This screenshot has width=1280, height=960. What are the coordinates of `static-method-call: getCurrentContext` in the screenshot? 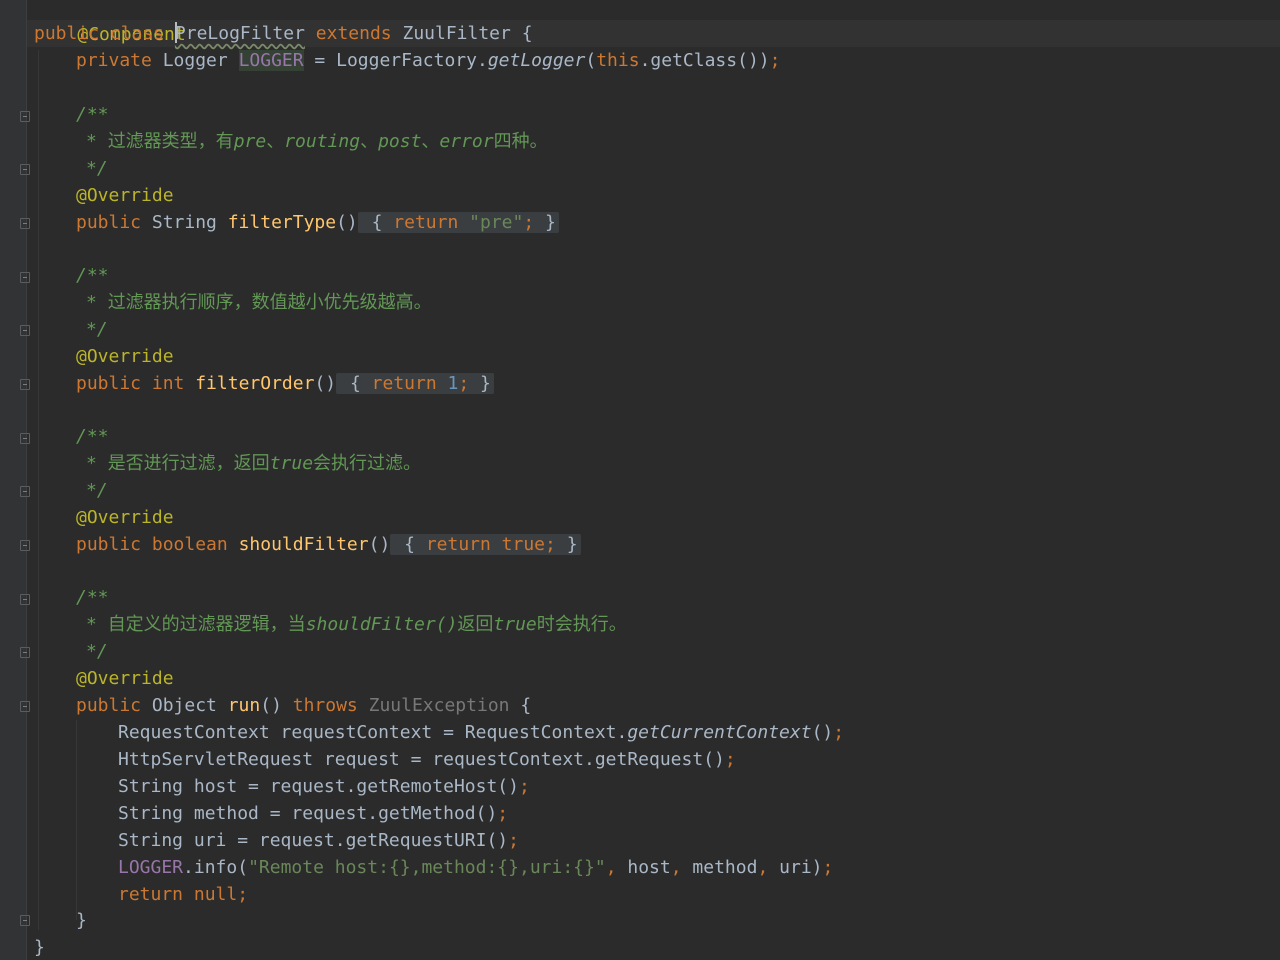 It's located at (719, 732).